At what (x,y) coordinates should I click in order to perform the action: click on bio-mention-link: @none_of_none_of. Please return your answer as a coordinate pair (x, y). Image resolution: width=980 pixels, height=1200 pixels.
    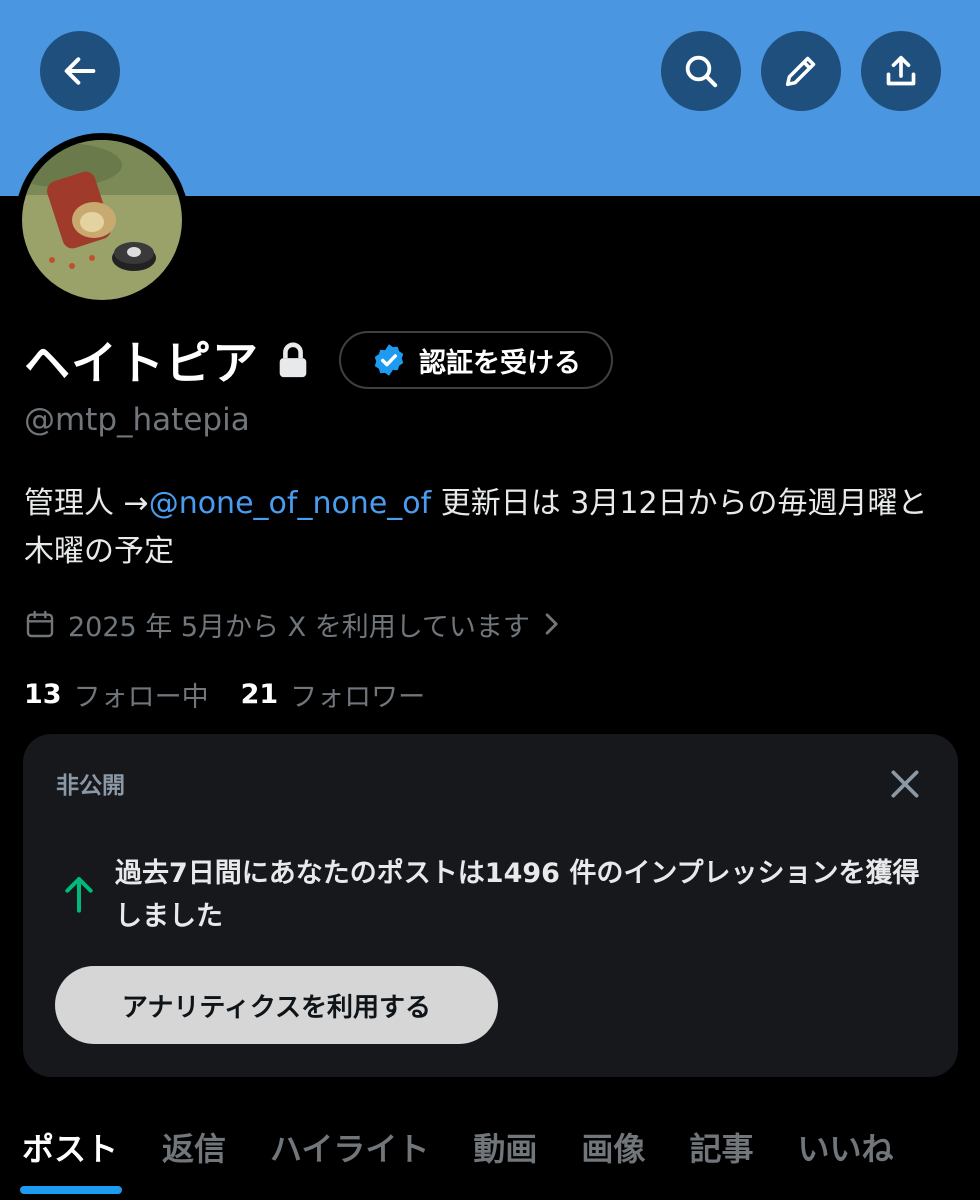
    Looking at the image, I should click on (290, 503).